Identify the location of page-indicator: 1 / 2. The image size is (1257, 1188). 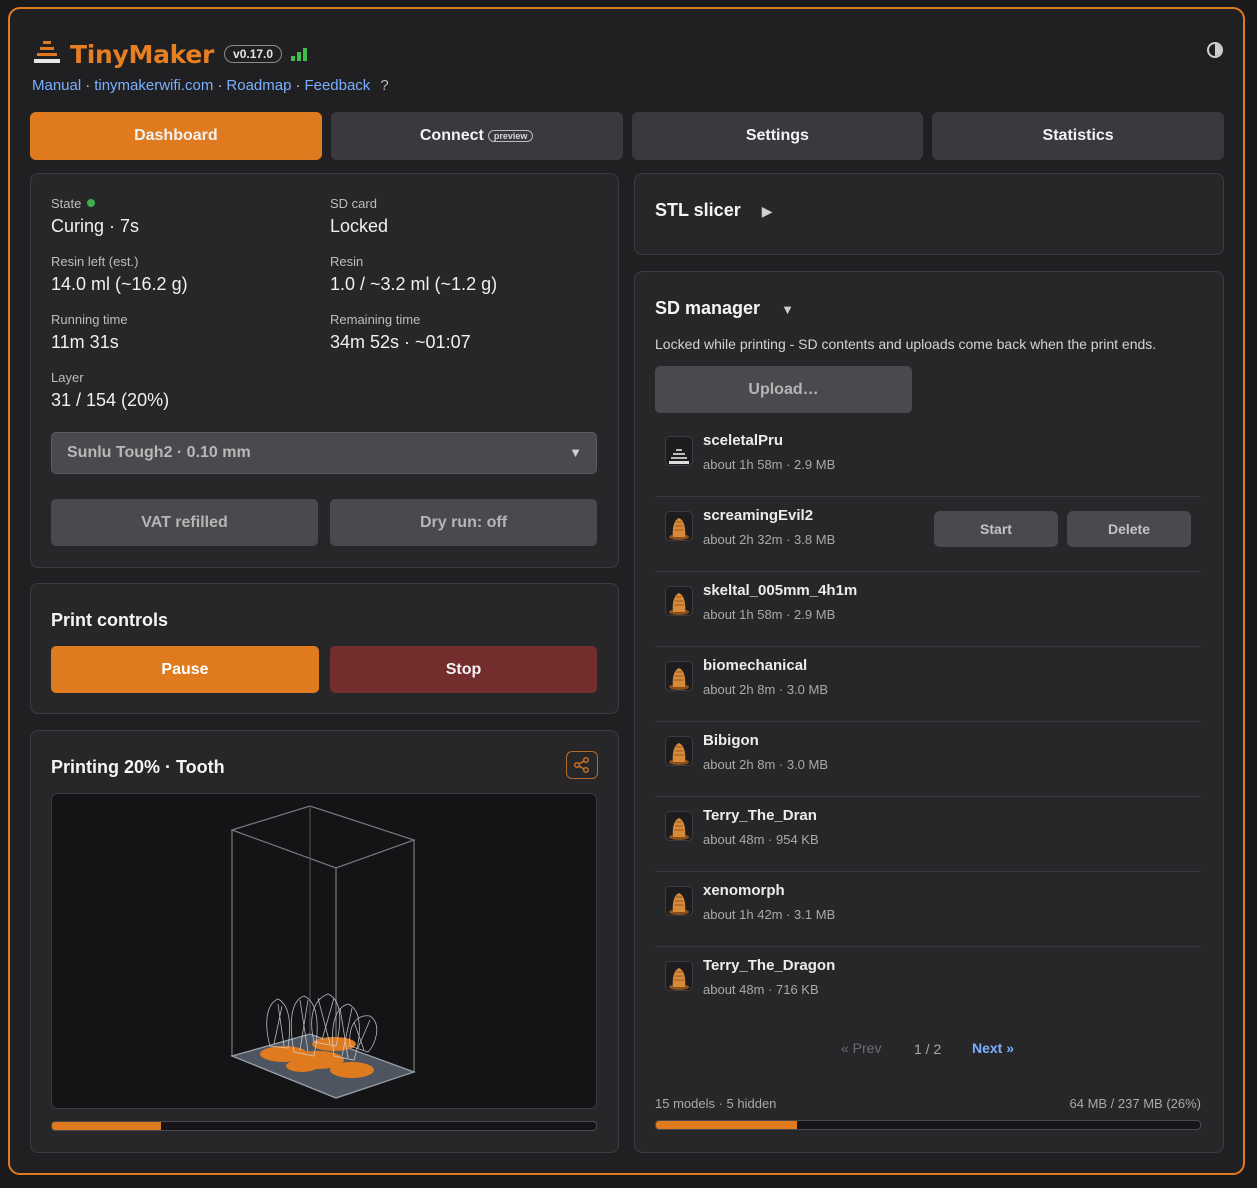
(928, 1049).